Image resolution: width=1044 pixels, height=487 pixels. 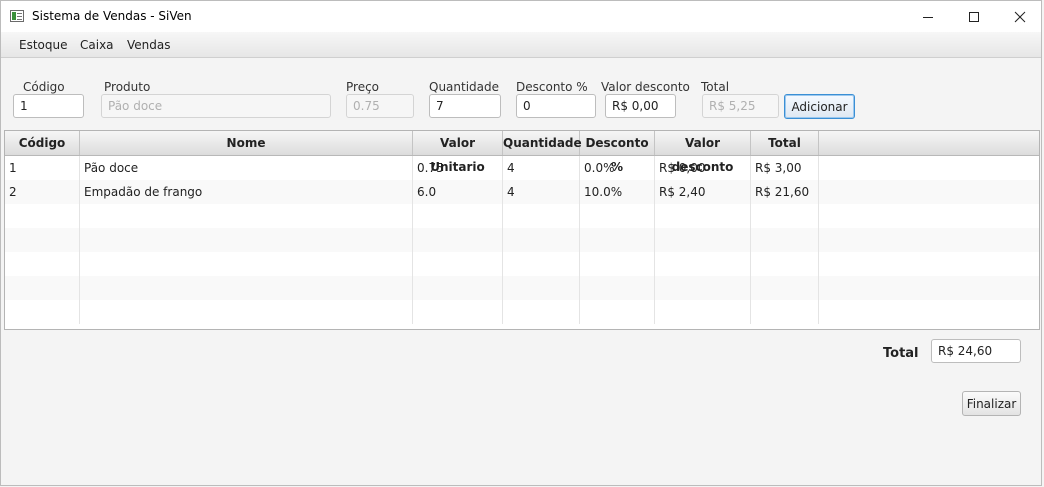 What do you see at coordinates (458, 152) in the screenshot?
I see `column-header-valor-unitario: Valor Unitario` at bounding box center [458, 152].